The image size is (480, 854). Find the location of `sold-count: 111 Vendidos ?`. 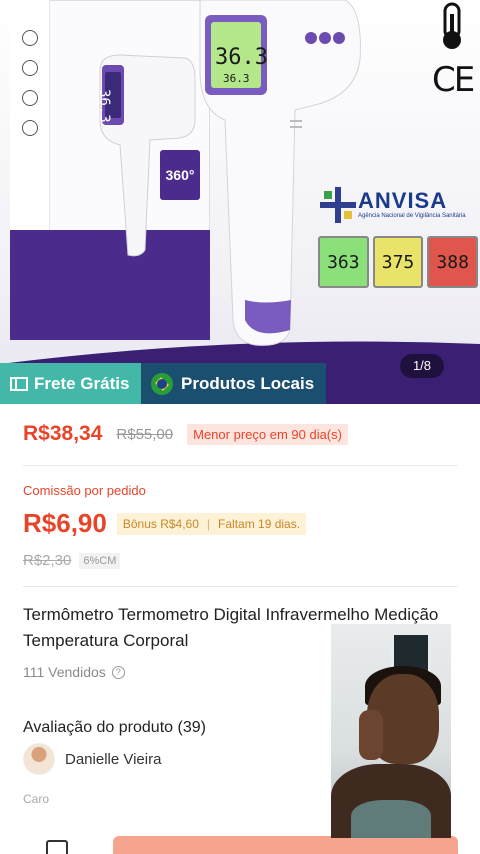

sold-count: 111 Vendidos ? is located at coordinates (74, 672).